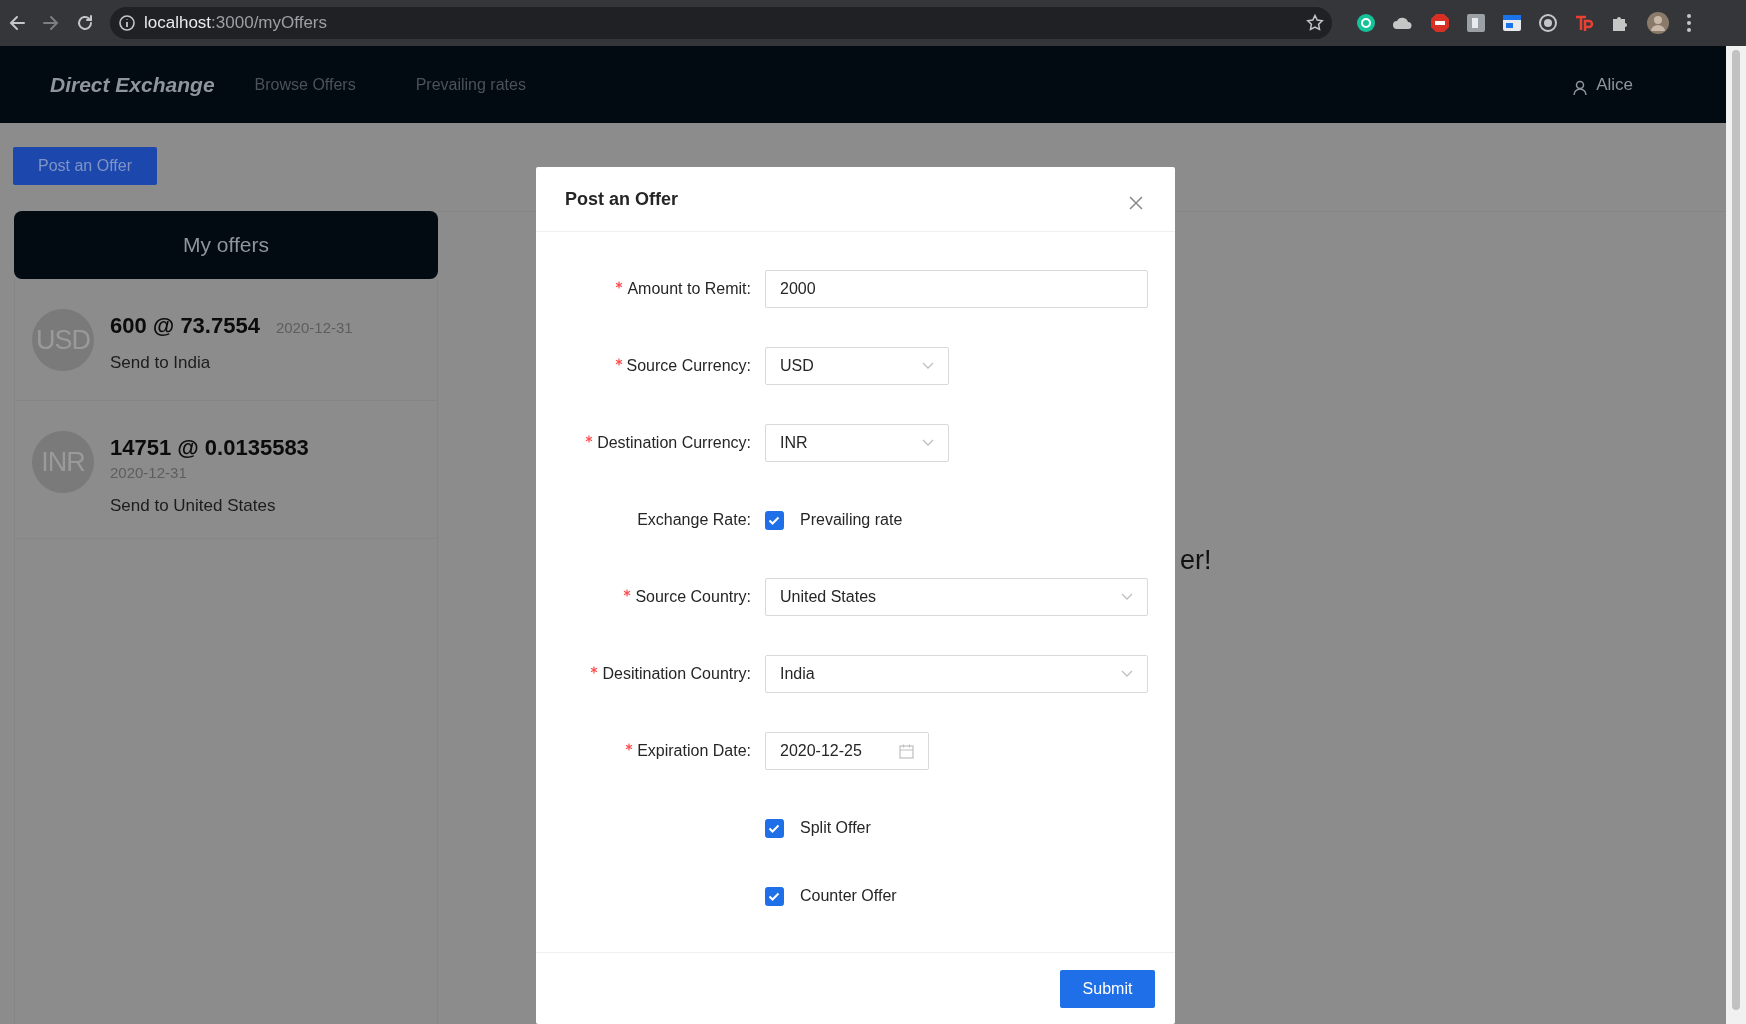 The width and height of the screenshot is (1746, 1024). Describe the element at coordinates (688, 366) in the screenshot. I see `field-label: Source Currency:` at that location.